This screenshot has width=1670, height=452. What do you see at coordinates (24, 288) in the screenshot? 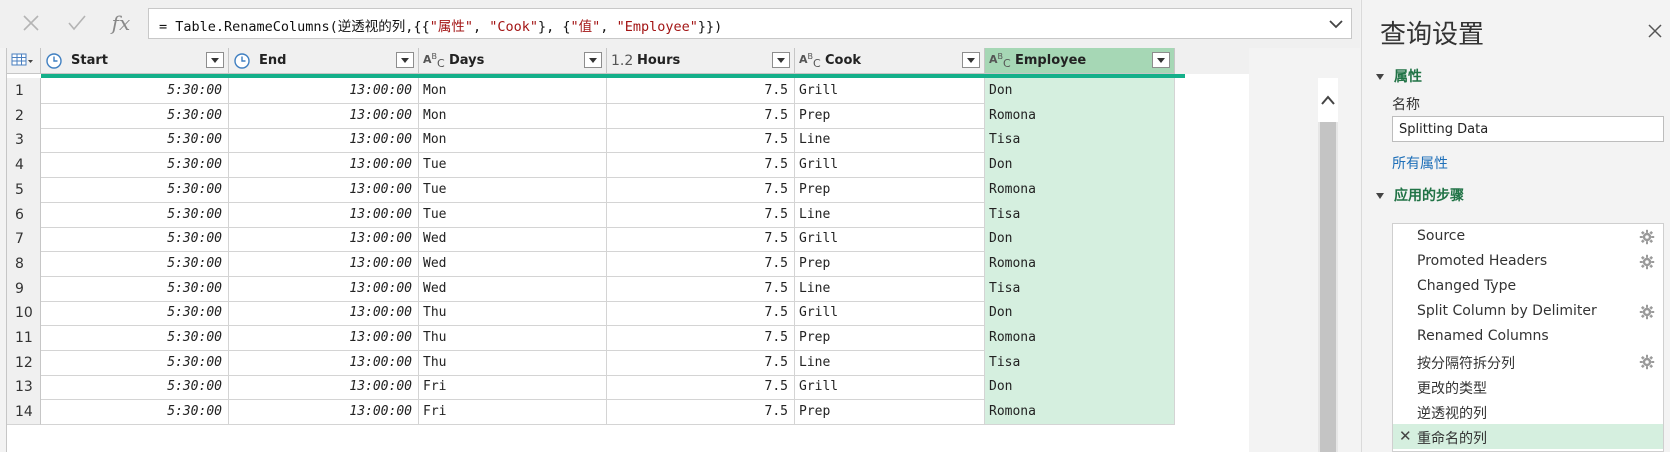
I see `row-number: 9` at bounding box center [24, 288].